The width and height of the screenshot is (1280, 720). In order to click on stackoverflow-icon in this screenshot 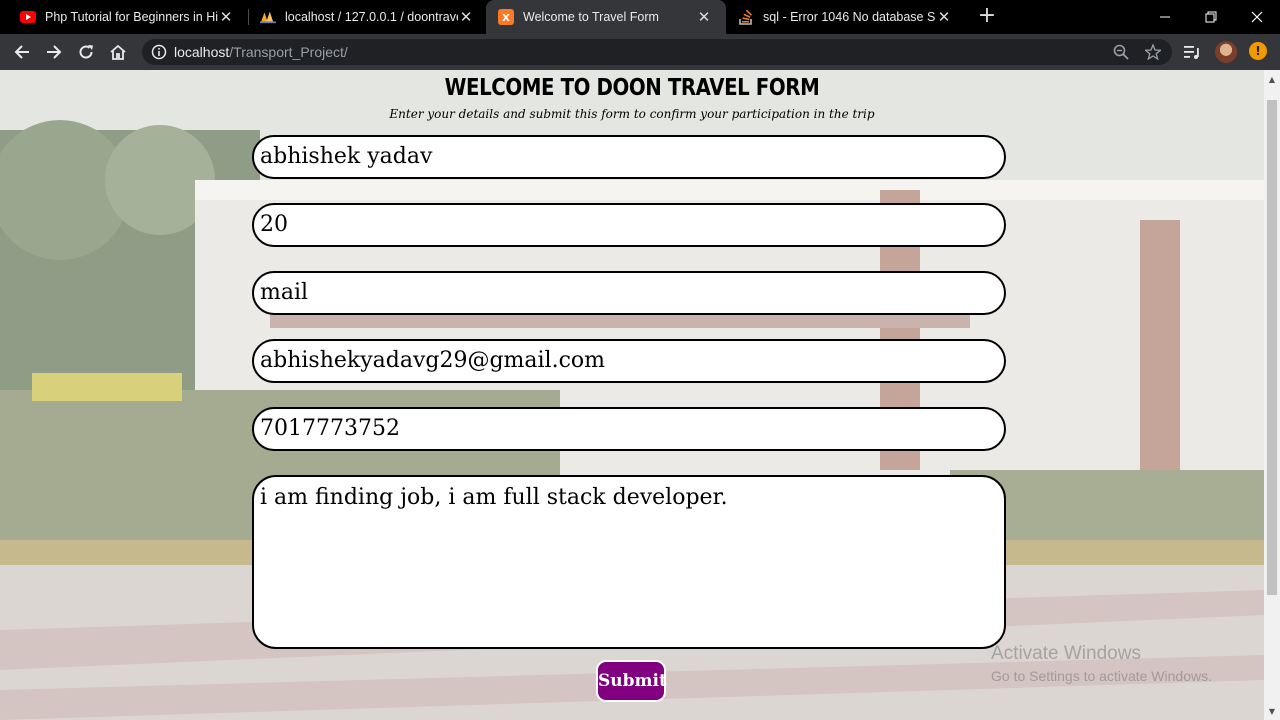, I will do `click(746, 17)`.